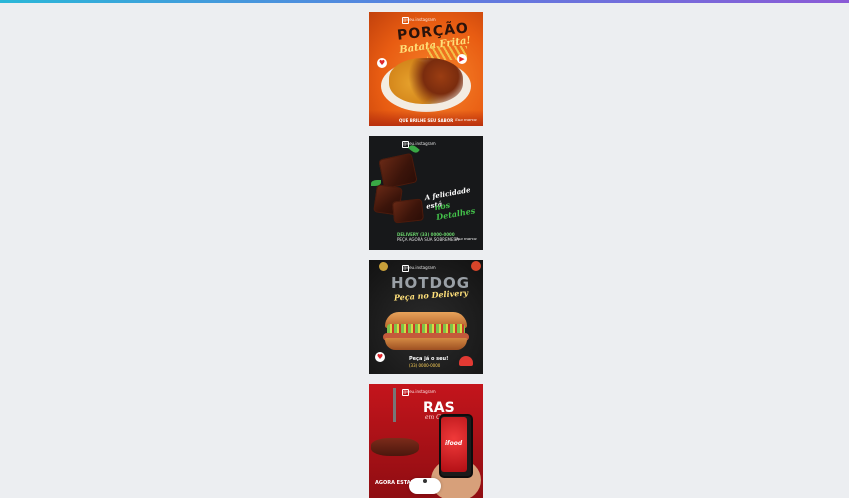  What do you see at coordinates (476, 266) in the screenshot?
I see `tomato-decoration` at bounding box center [476, 266].